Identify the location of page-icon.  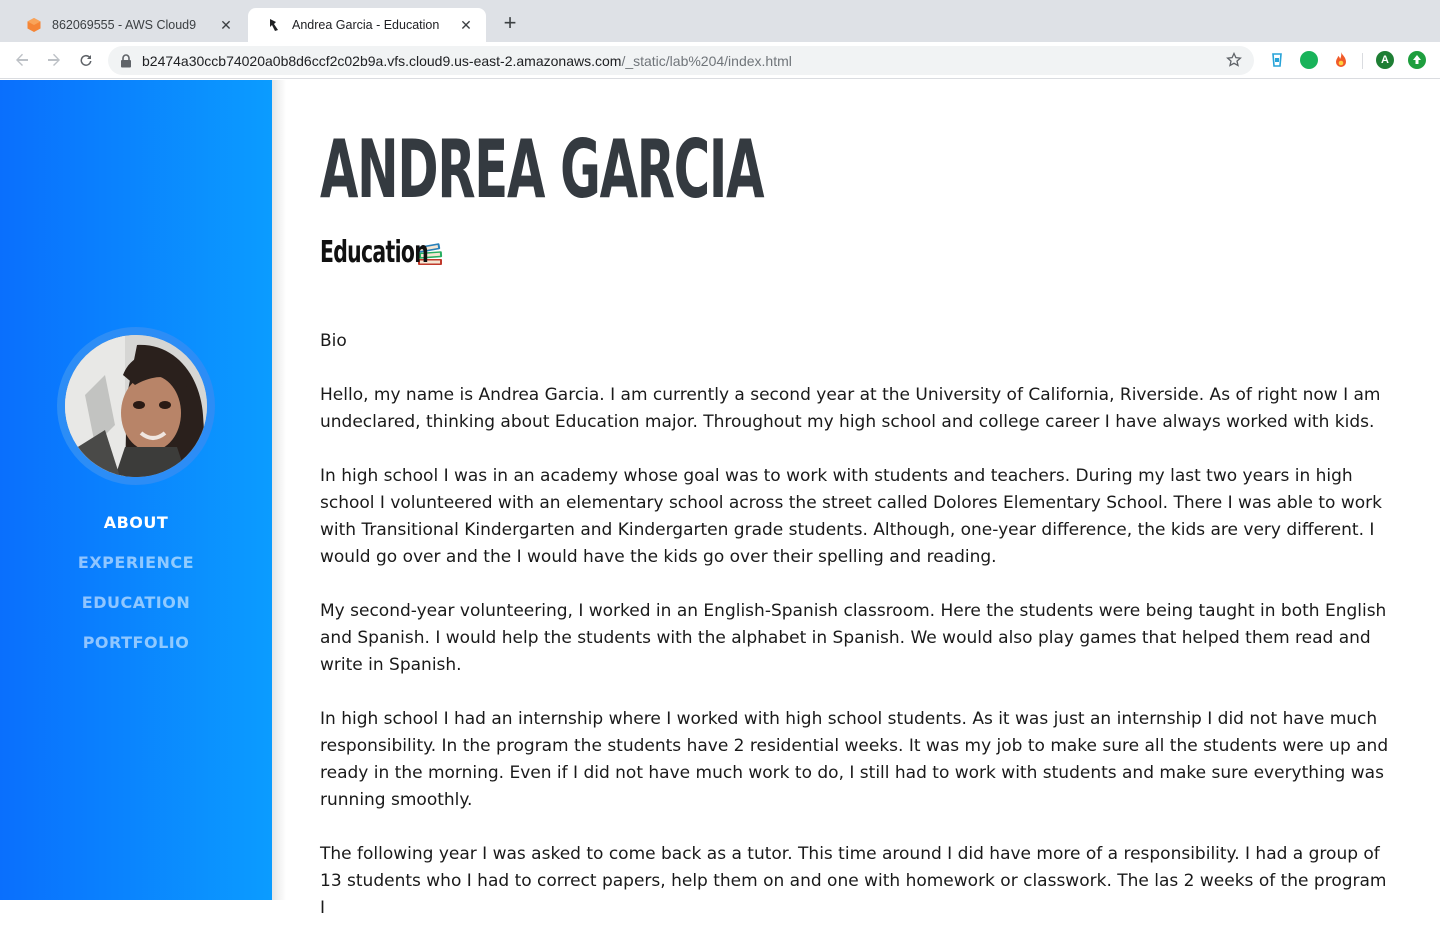
(274, 25).